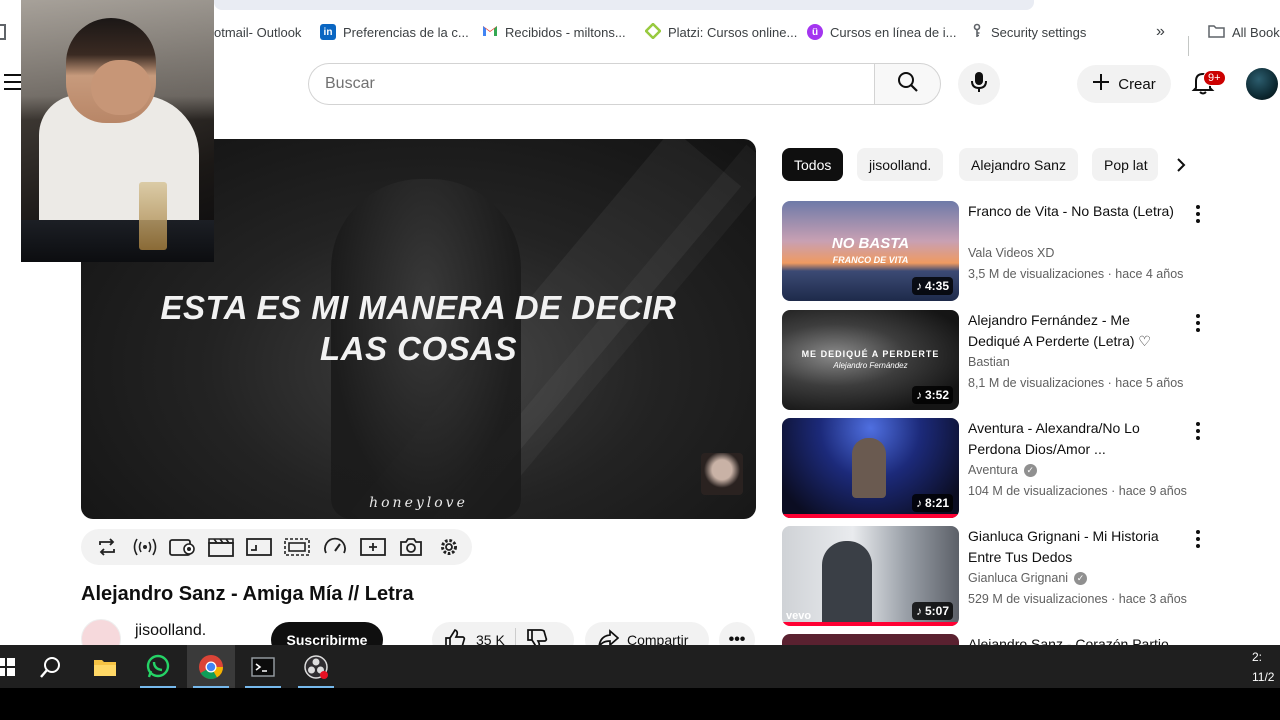 Image resolution: width=1280 pixels, height=720 pixels. Describe the element at coordinates (813, 164) in the screenshot. I see `chip-todos: Todos` at that location.